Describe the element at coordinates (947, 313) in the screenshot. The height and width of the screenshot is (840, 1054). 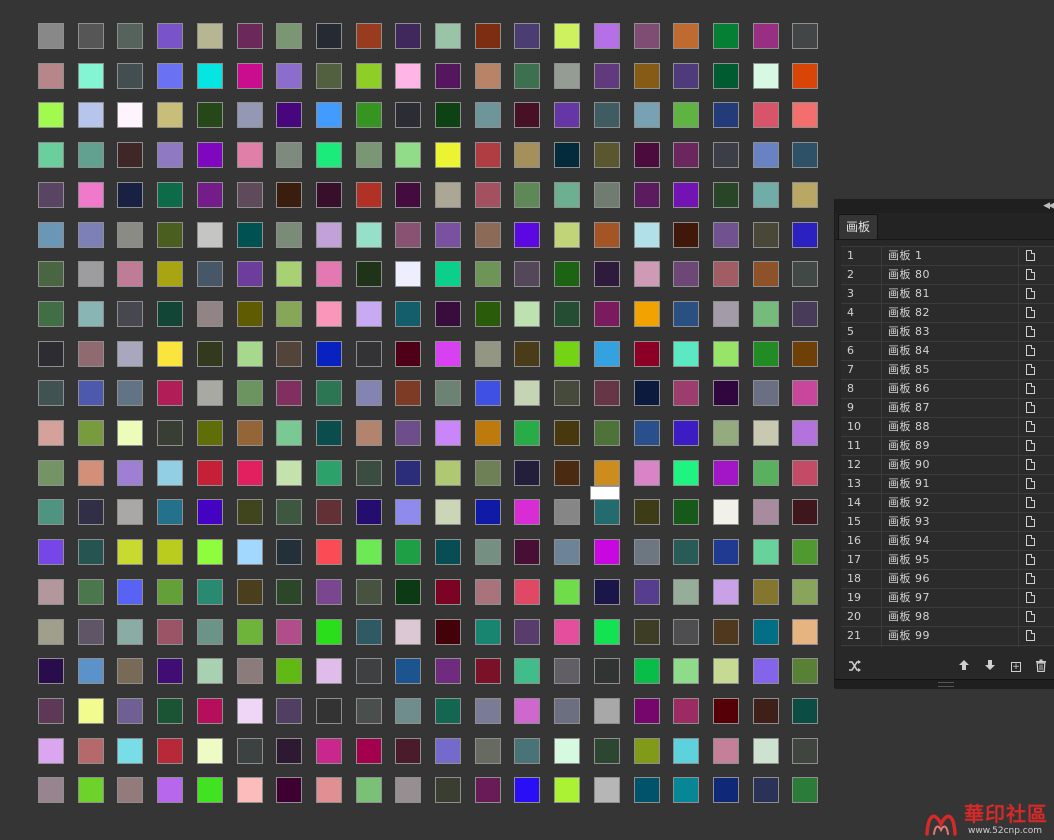
I see `artboard-row: 4 画板 82` at that location.